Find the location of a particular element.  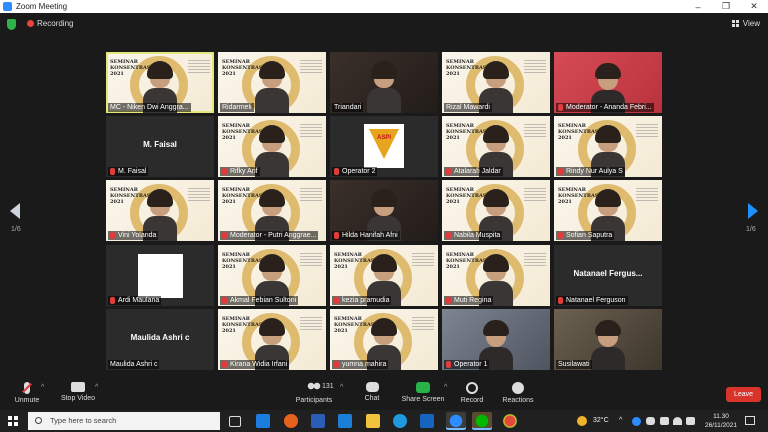

aspi-logo-icon: ASPI is located at coordinates (384, 146).